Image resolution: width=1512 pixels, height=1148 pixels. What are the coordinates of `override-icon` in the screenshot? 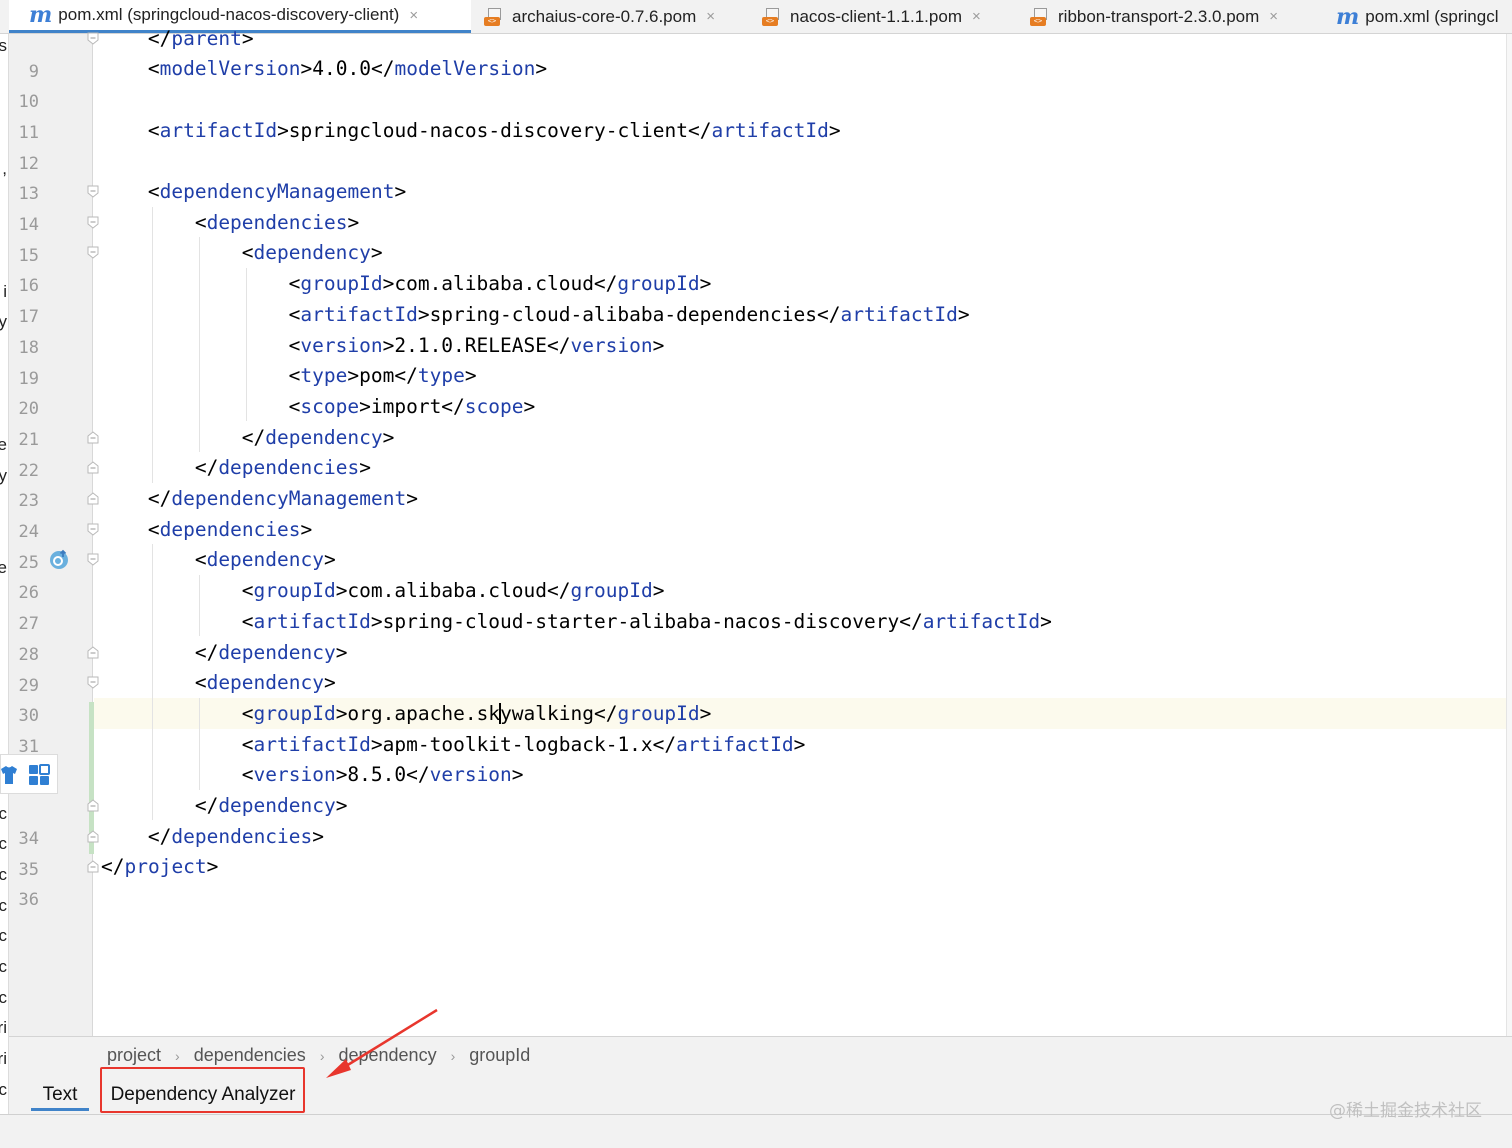 It's located at (59, 559).